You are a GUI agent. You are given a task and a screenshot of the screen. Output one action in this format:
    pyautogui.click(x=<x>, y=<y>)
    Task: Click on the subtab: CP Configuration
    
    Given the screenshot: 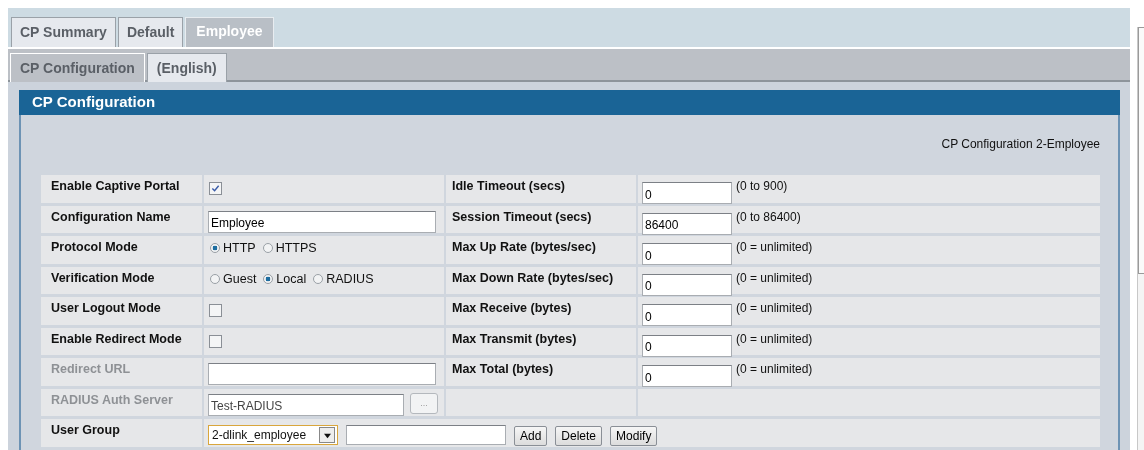 What is the action you would take?
    pyautogui.click(x=77, y=67)
    